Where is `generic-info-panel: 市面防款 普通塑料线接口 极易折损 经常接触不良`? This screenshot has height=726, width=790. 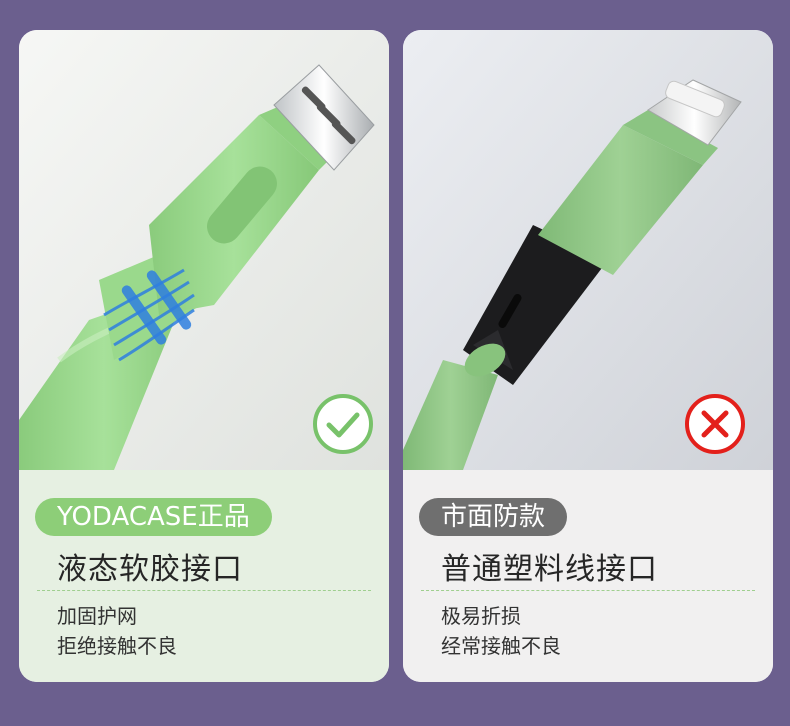
generic-info-panel: 市面防款 普通塑料线接口 极易折损 经常接触不良 is located at coordinates (588, 576).